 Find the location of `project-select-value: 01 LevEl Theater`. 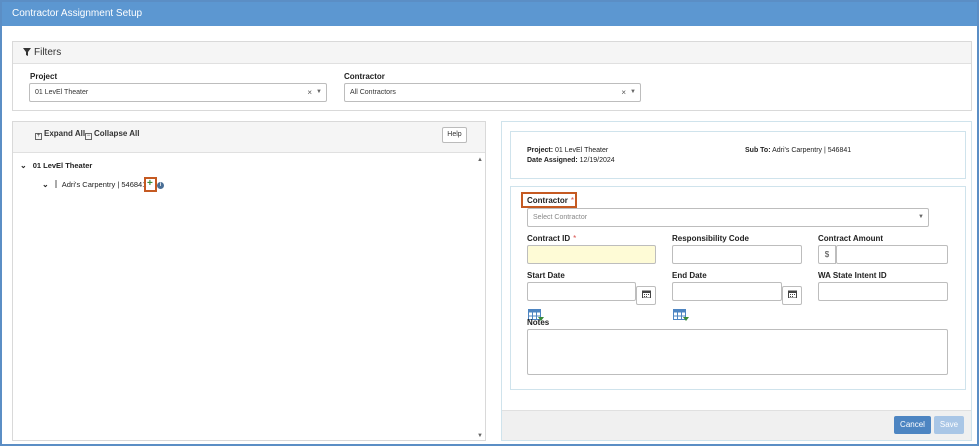

project-select-value: 01 LevEl Theater is located at coordinates (62, 92).